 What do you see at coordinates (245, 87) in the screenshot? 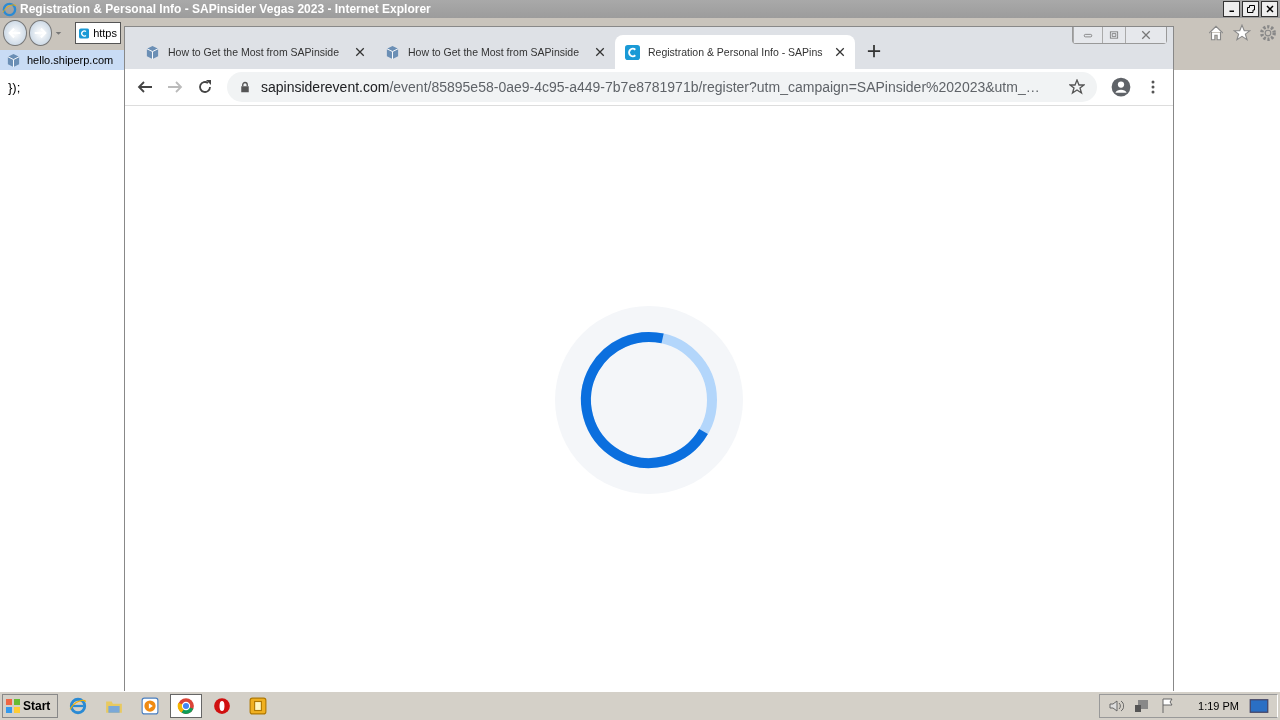
I see `lock-icon` at bounding box center [245, 87].